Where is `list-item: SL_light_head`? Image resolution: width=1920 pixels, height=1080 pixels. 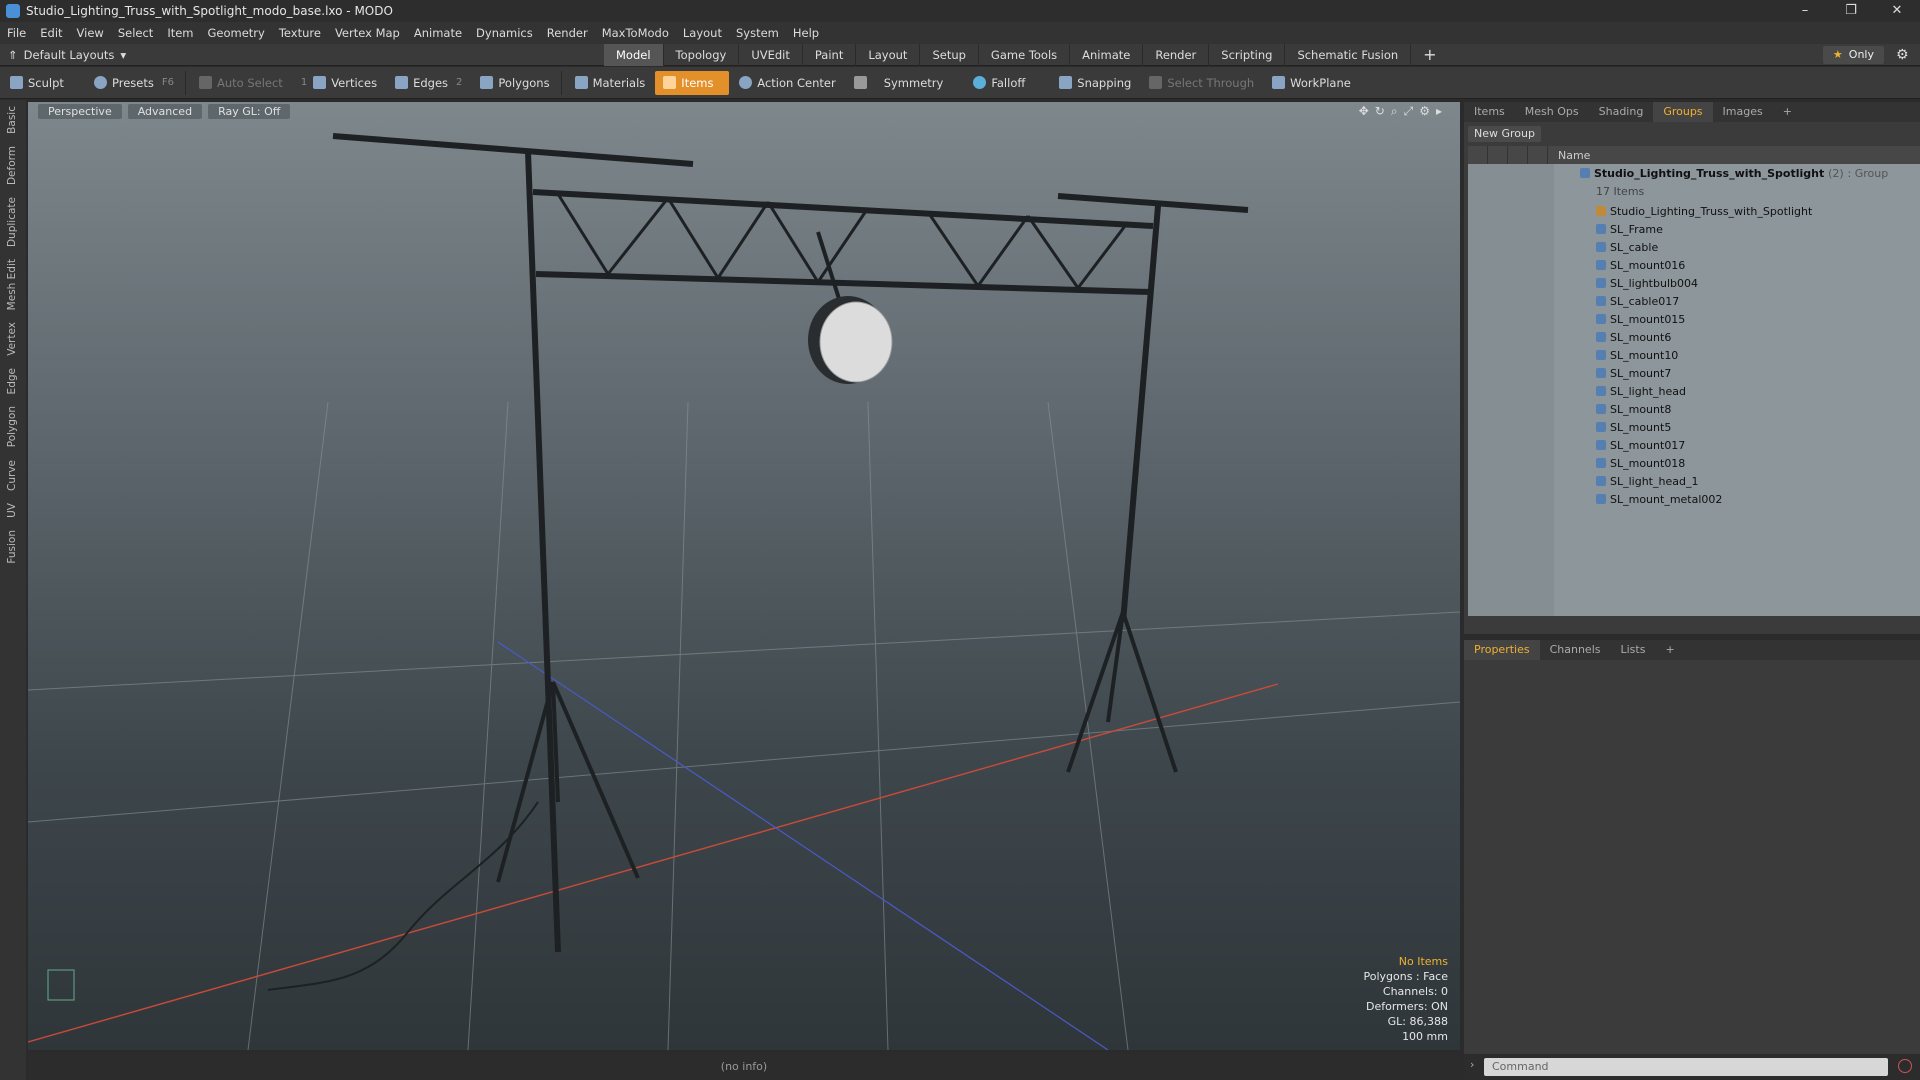
list-item: SL_light_head is located at coordinates (1694, 391).